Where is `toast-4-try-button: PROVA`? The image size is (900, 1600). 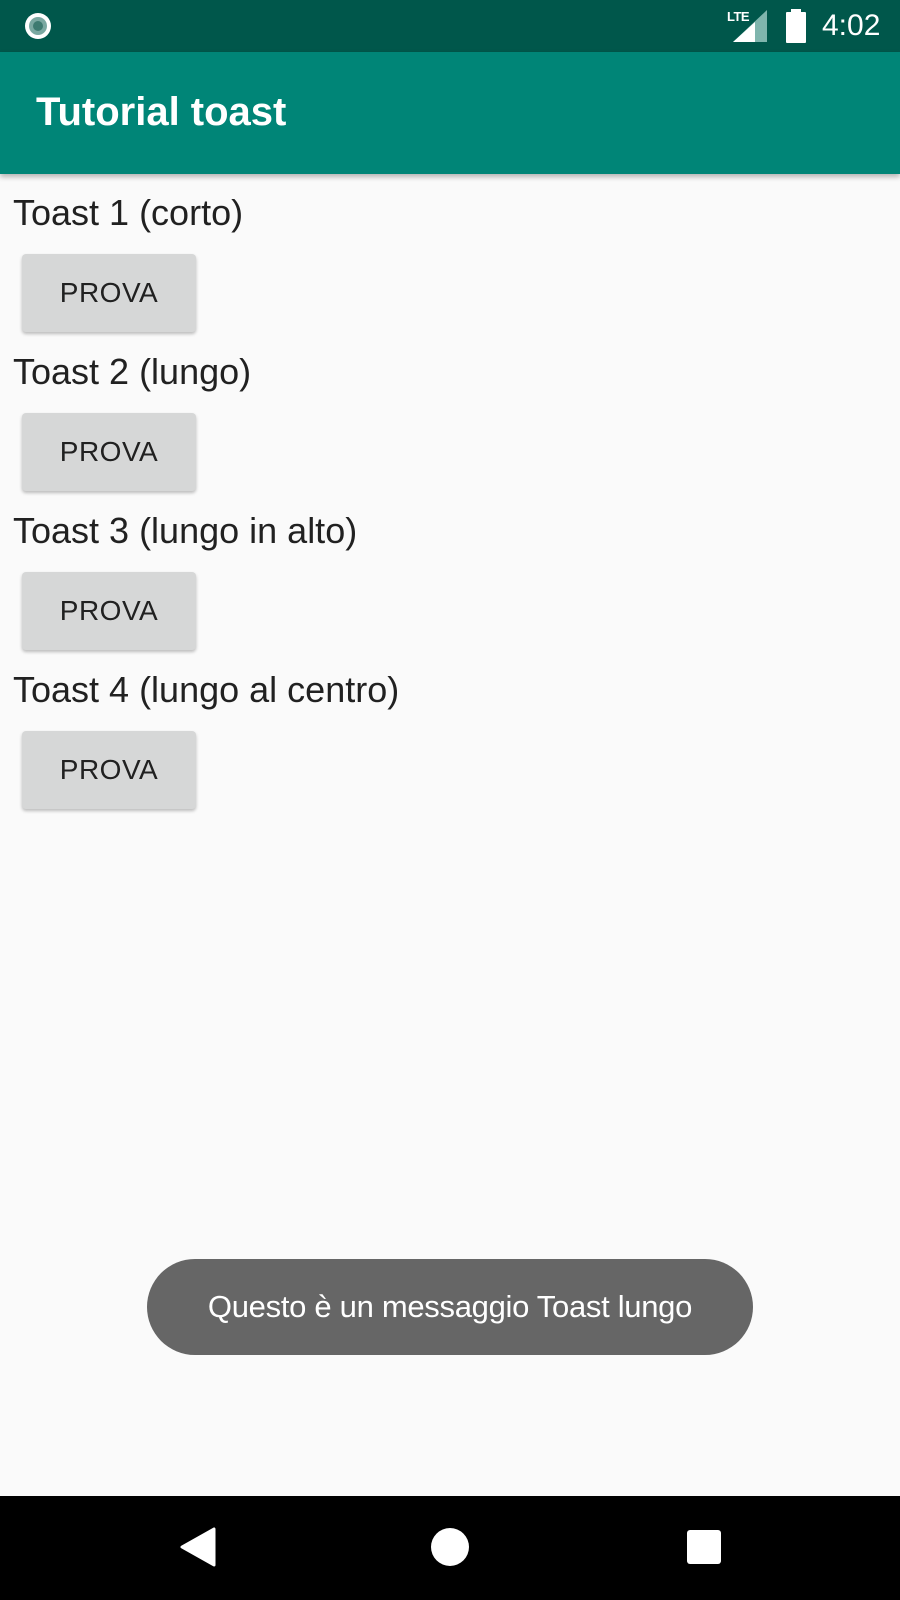
toast-4-try-button: PROVA is located at coordinates (109, 770).